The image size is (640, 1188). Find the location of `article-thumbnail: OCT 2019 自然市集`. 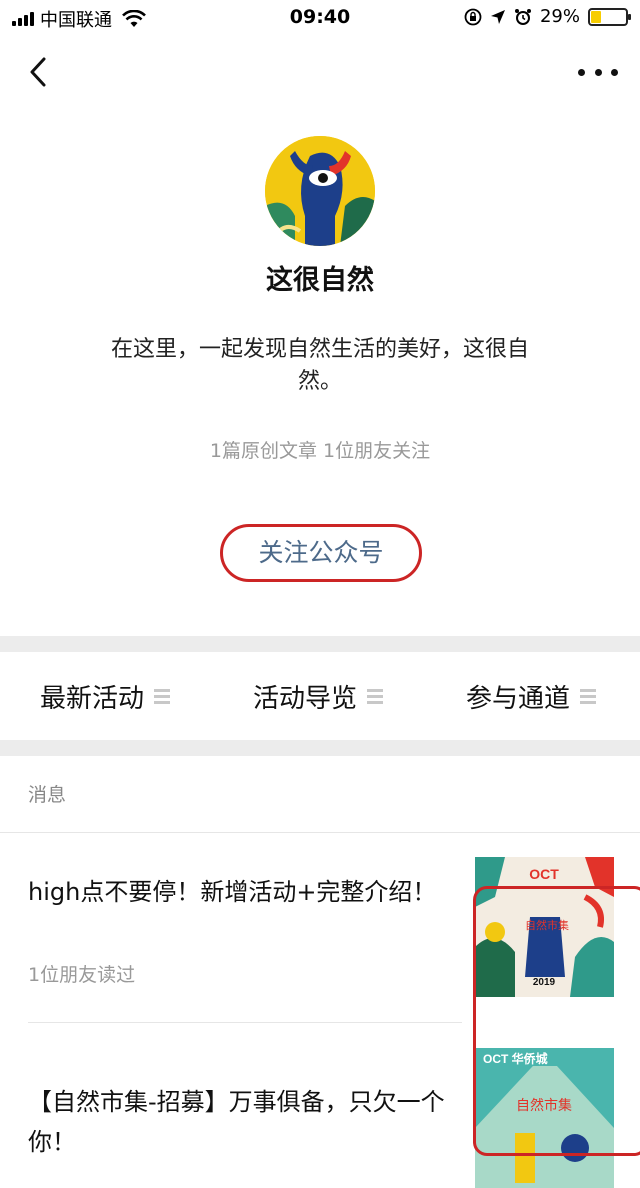

article-thumbnail: OCT 2019 自然市集 is located at coordinates (544, 927).